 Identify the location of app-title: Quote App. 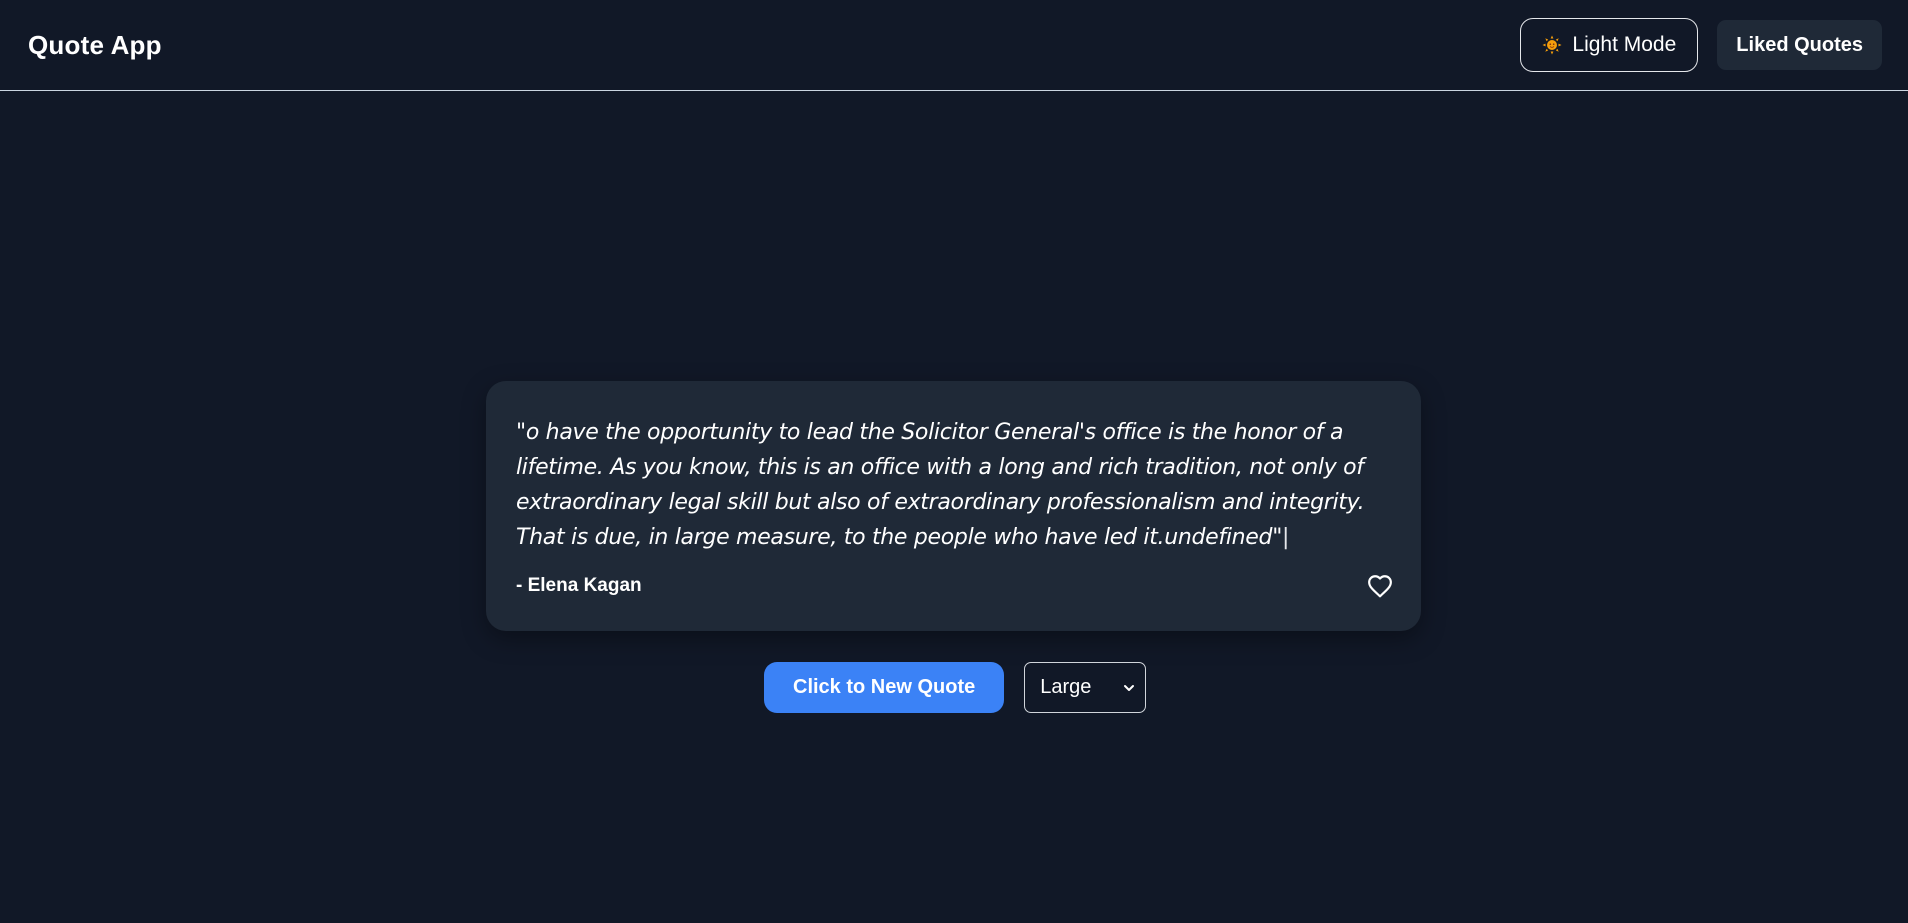
(95, 44).